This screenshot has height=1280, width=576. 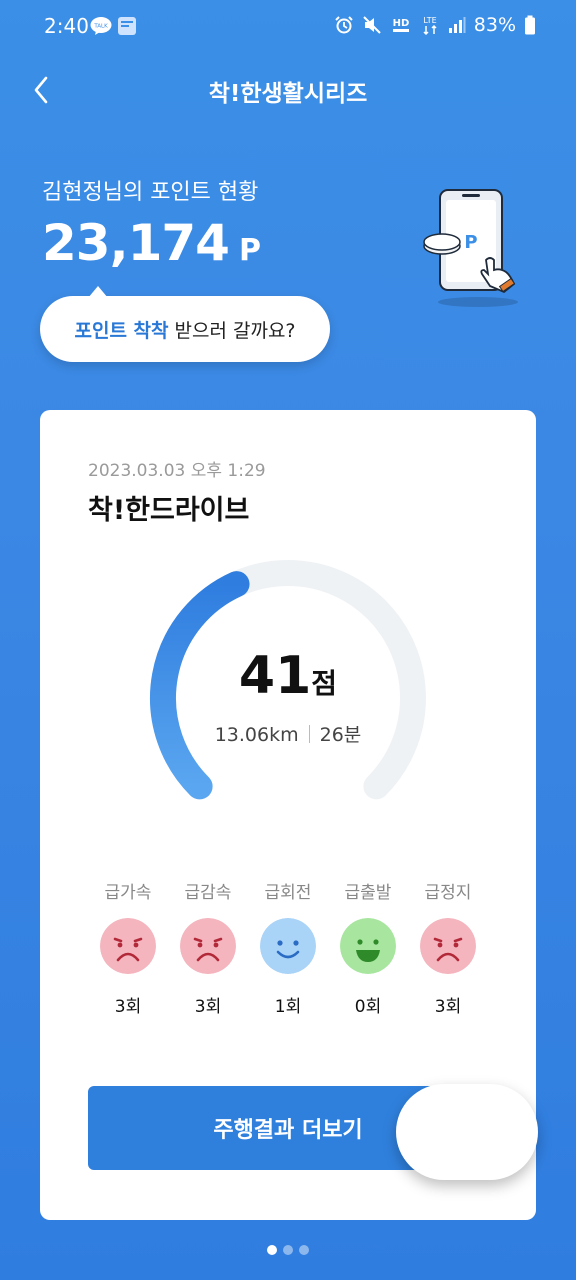 I want to click on trip-info: 13.06km 26분, so click(x=288, y=733).